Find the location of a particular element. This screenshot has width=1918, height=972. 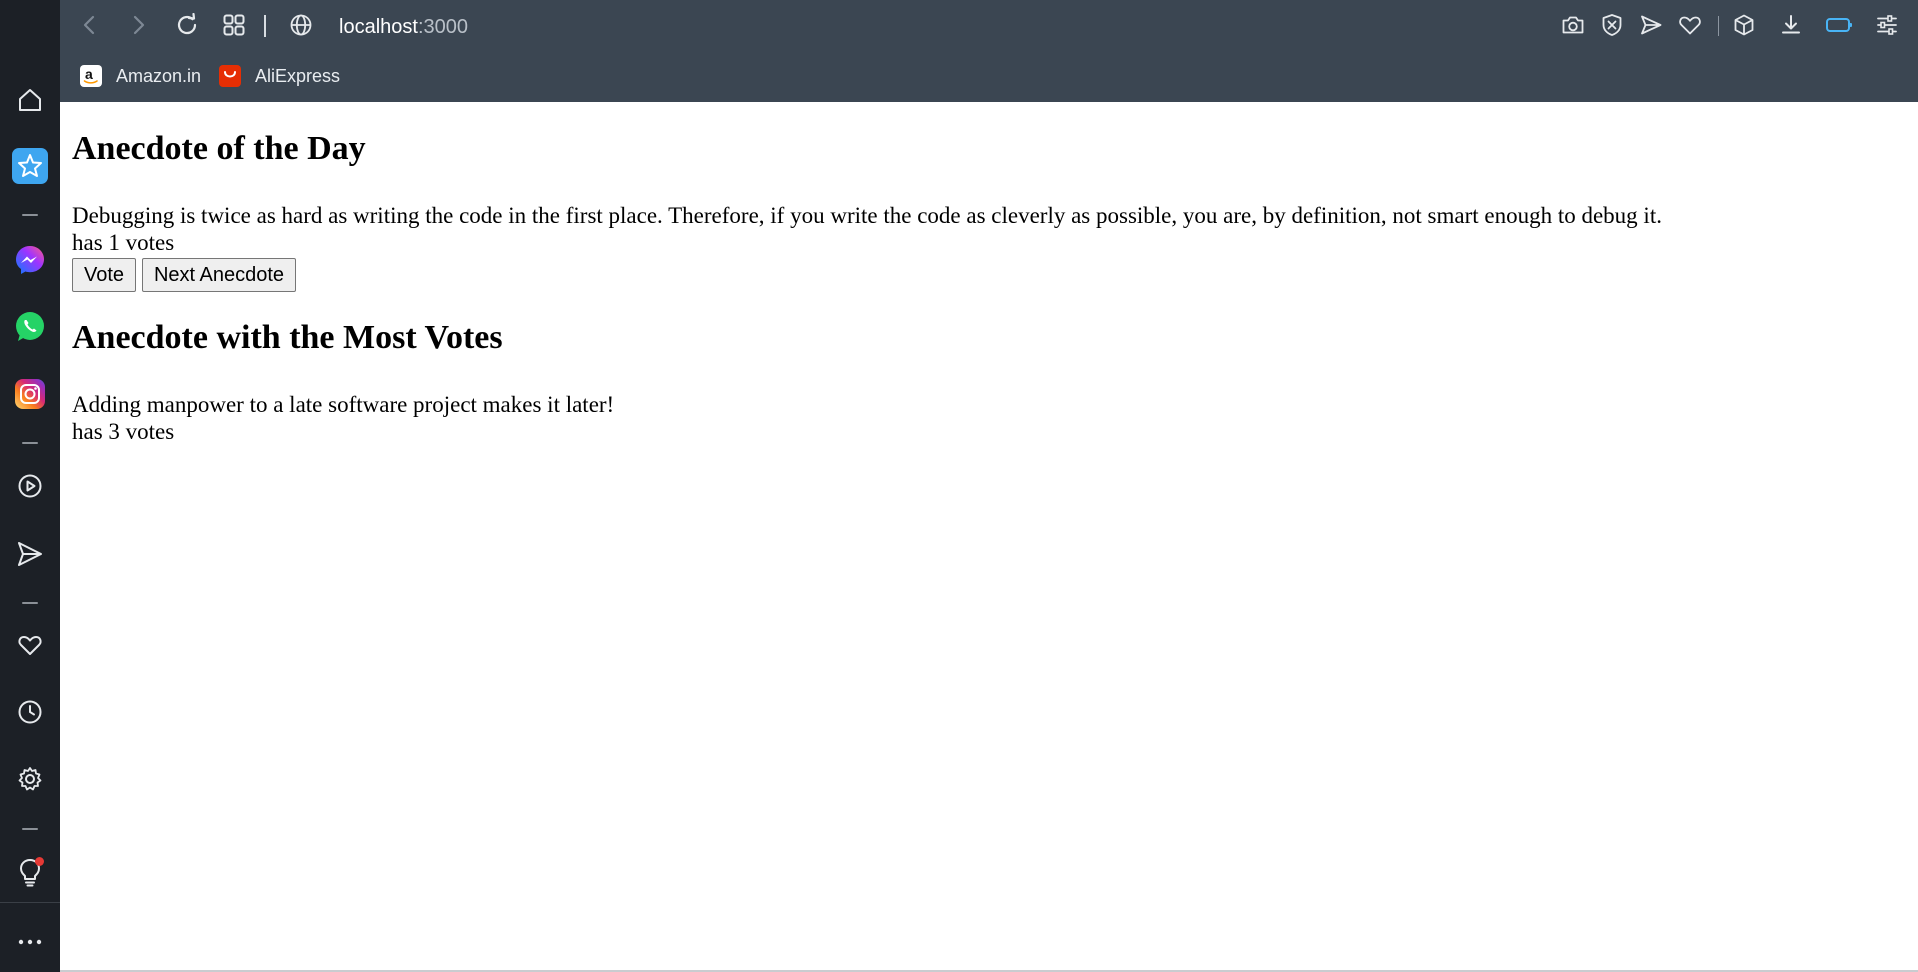

site-info-button is located at coordinates (301, 27).